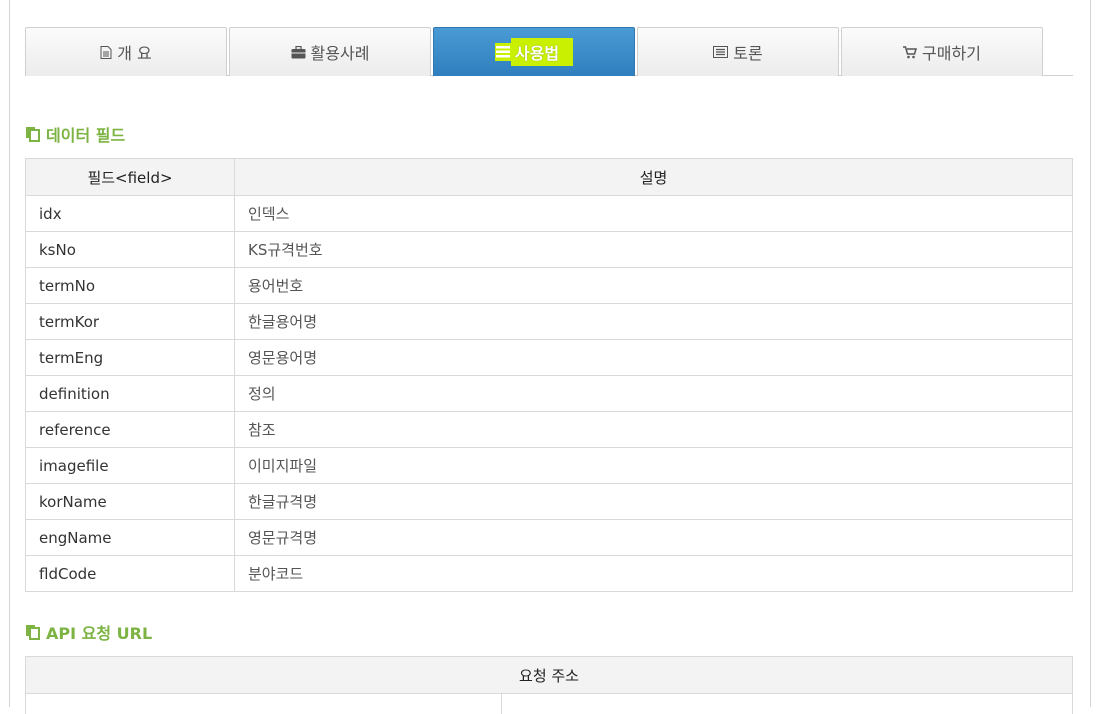 The width and height of the screenshot is (1108, 714). What do you see at coordinates (130, 429) in the screenshot?
I see `field-name: reference` at bounding box center [130, 429].